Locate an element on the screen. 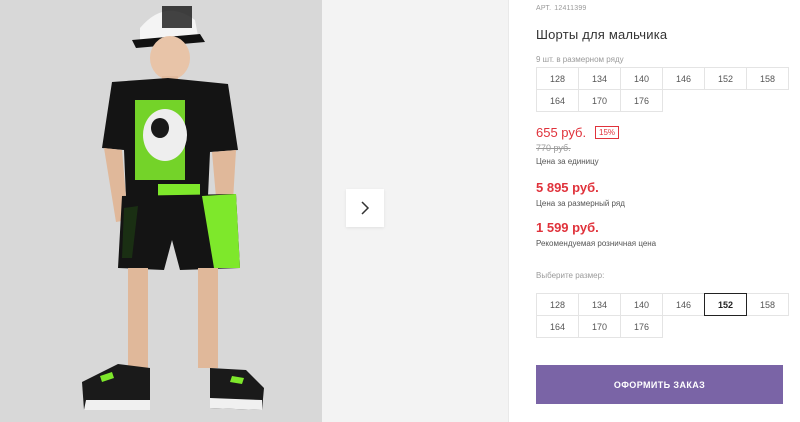 This screenshot has width=800, height=422. size-option: 128 is located at coordinates (557, 304).